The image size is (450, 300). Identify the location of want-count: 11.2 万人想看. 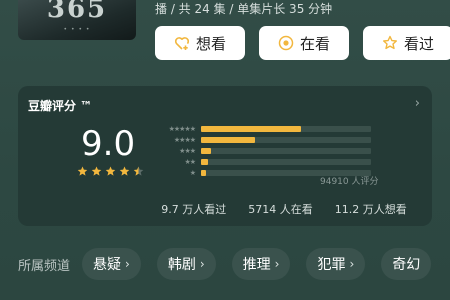
(371, 209).